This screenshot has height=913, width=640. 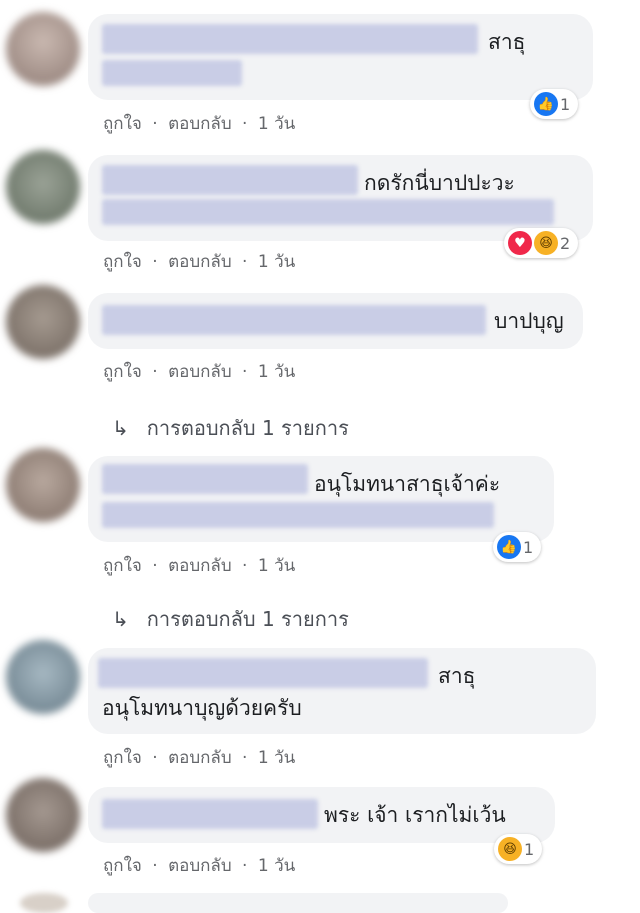 I want to click on comment-bubble: บาปบุญ, so click(x=335, y=321).